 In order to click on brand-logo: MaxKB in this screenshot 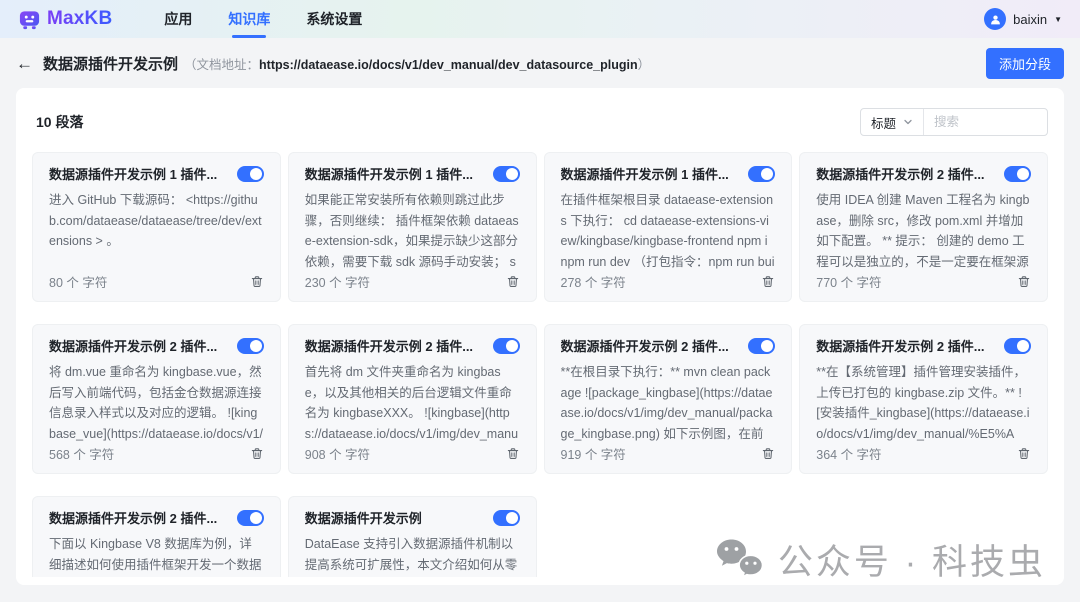, I will do `click(65, 19)`.